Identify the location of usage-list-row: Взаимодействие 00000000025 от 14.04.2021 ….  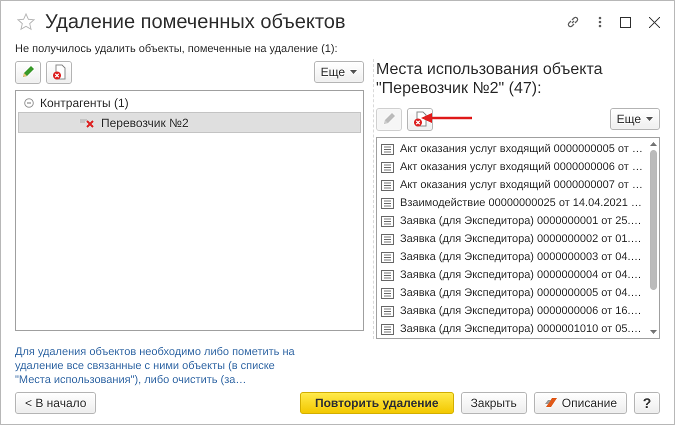
(514, 203).